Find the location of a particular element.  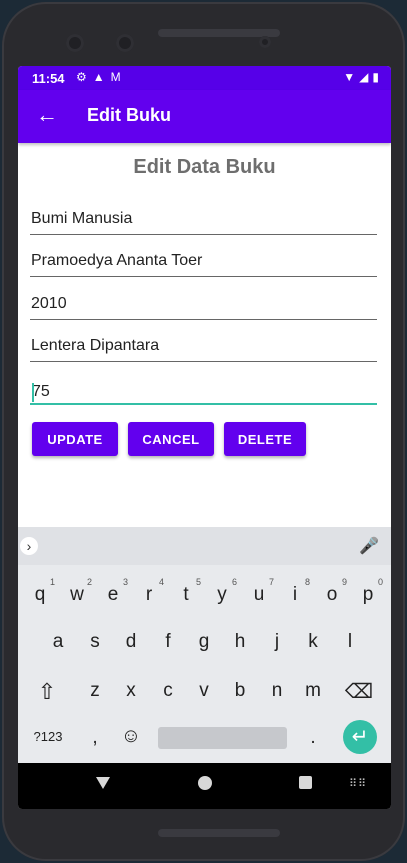

proximity-sensor is located at coordinates (265, 42).